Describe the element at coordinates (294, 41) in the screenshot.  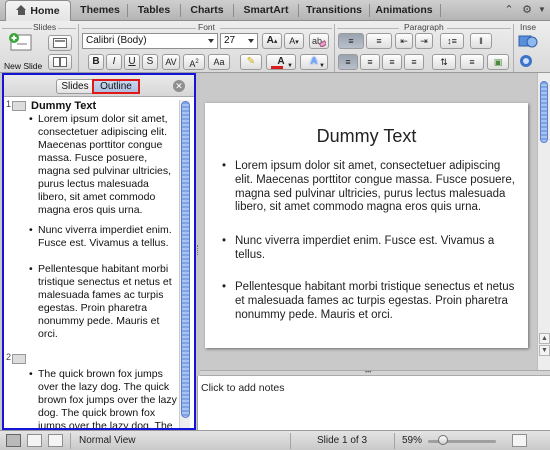
I see `shrink-font-button: A▾` at that location.